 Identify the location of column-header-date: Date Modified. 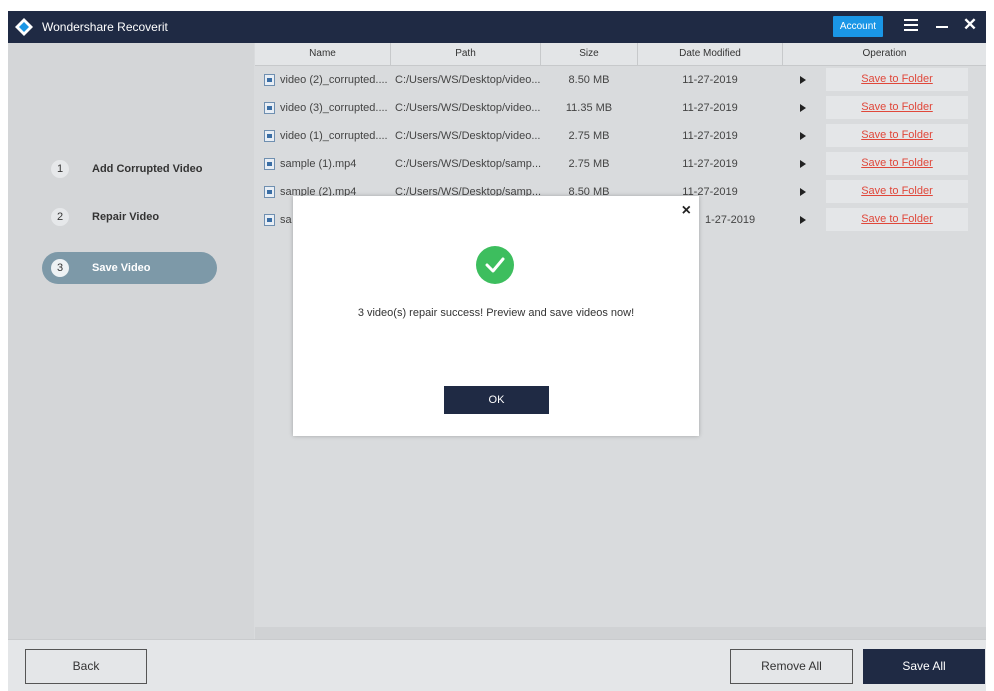
(710, 54).